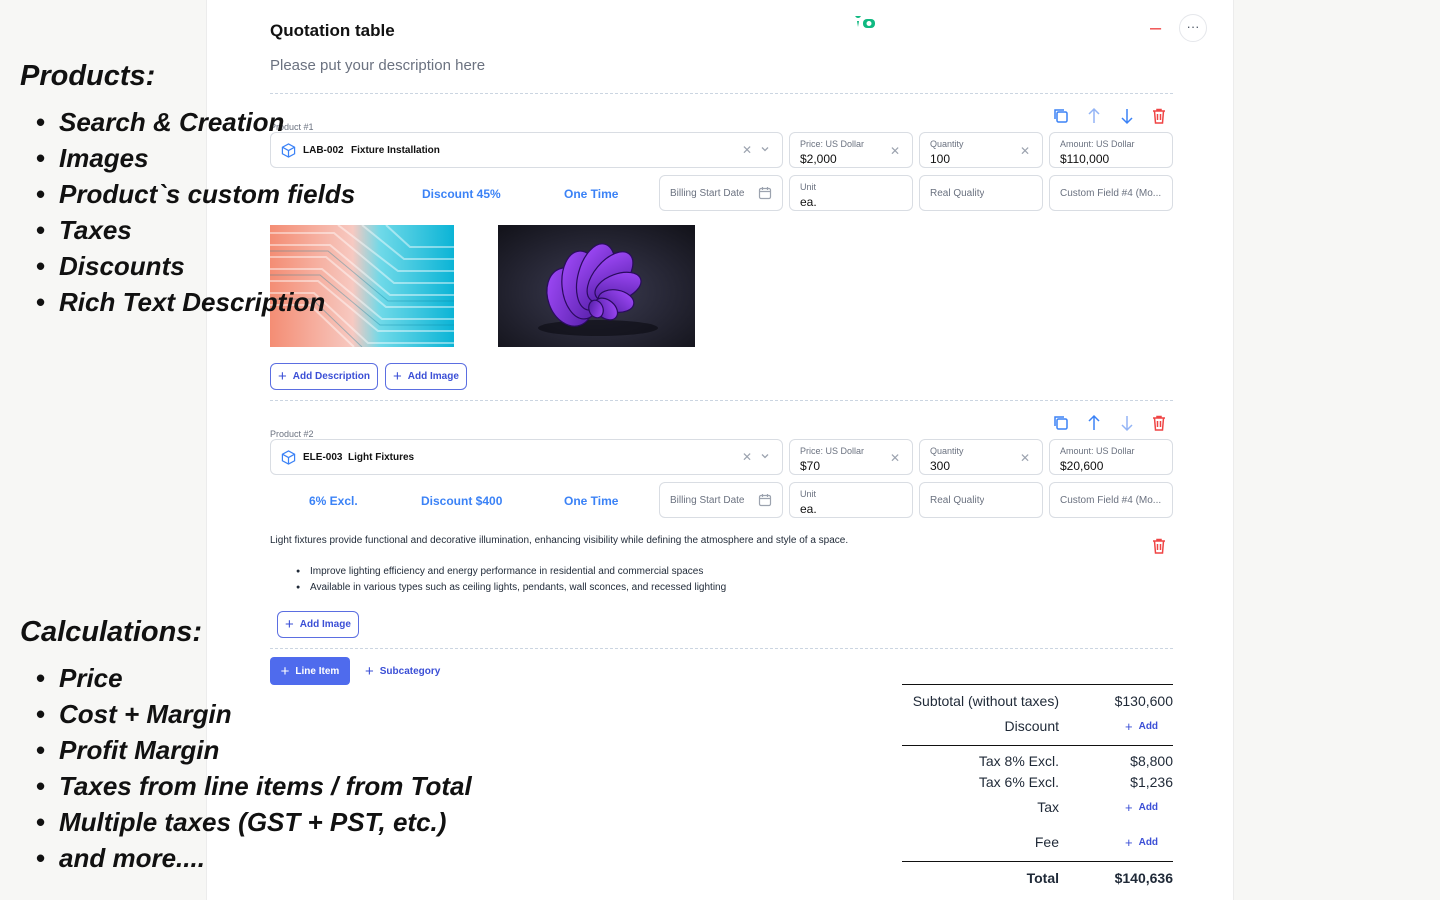 This screenshot has width=1440, height=900. Describe the element at coordinates (985, 701) in the screenshot. I see `subtotal-label: Subtotal (without taxes)` at that location.